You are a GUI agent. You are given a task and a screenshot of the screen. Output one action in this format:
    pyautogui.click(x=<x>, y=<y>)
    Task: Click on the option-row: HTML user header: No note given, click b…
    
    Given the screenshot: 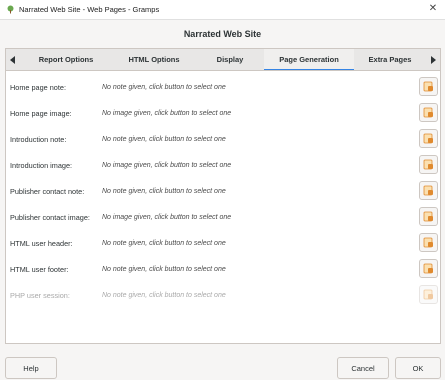 What is the action you would take?
    pyautogui.click(x=223, y=244)
    